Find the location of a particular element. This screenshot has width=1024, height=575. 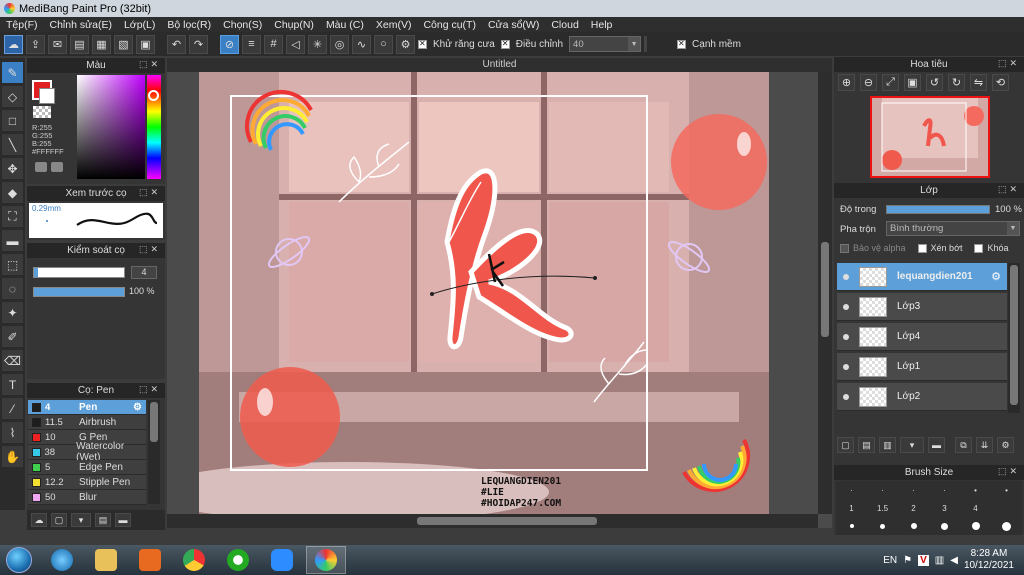

rect-tool-icon: □ is located at coordinates (12, 120).